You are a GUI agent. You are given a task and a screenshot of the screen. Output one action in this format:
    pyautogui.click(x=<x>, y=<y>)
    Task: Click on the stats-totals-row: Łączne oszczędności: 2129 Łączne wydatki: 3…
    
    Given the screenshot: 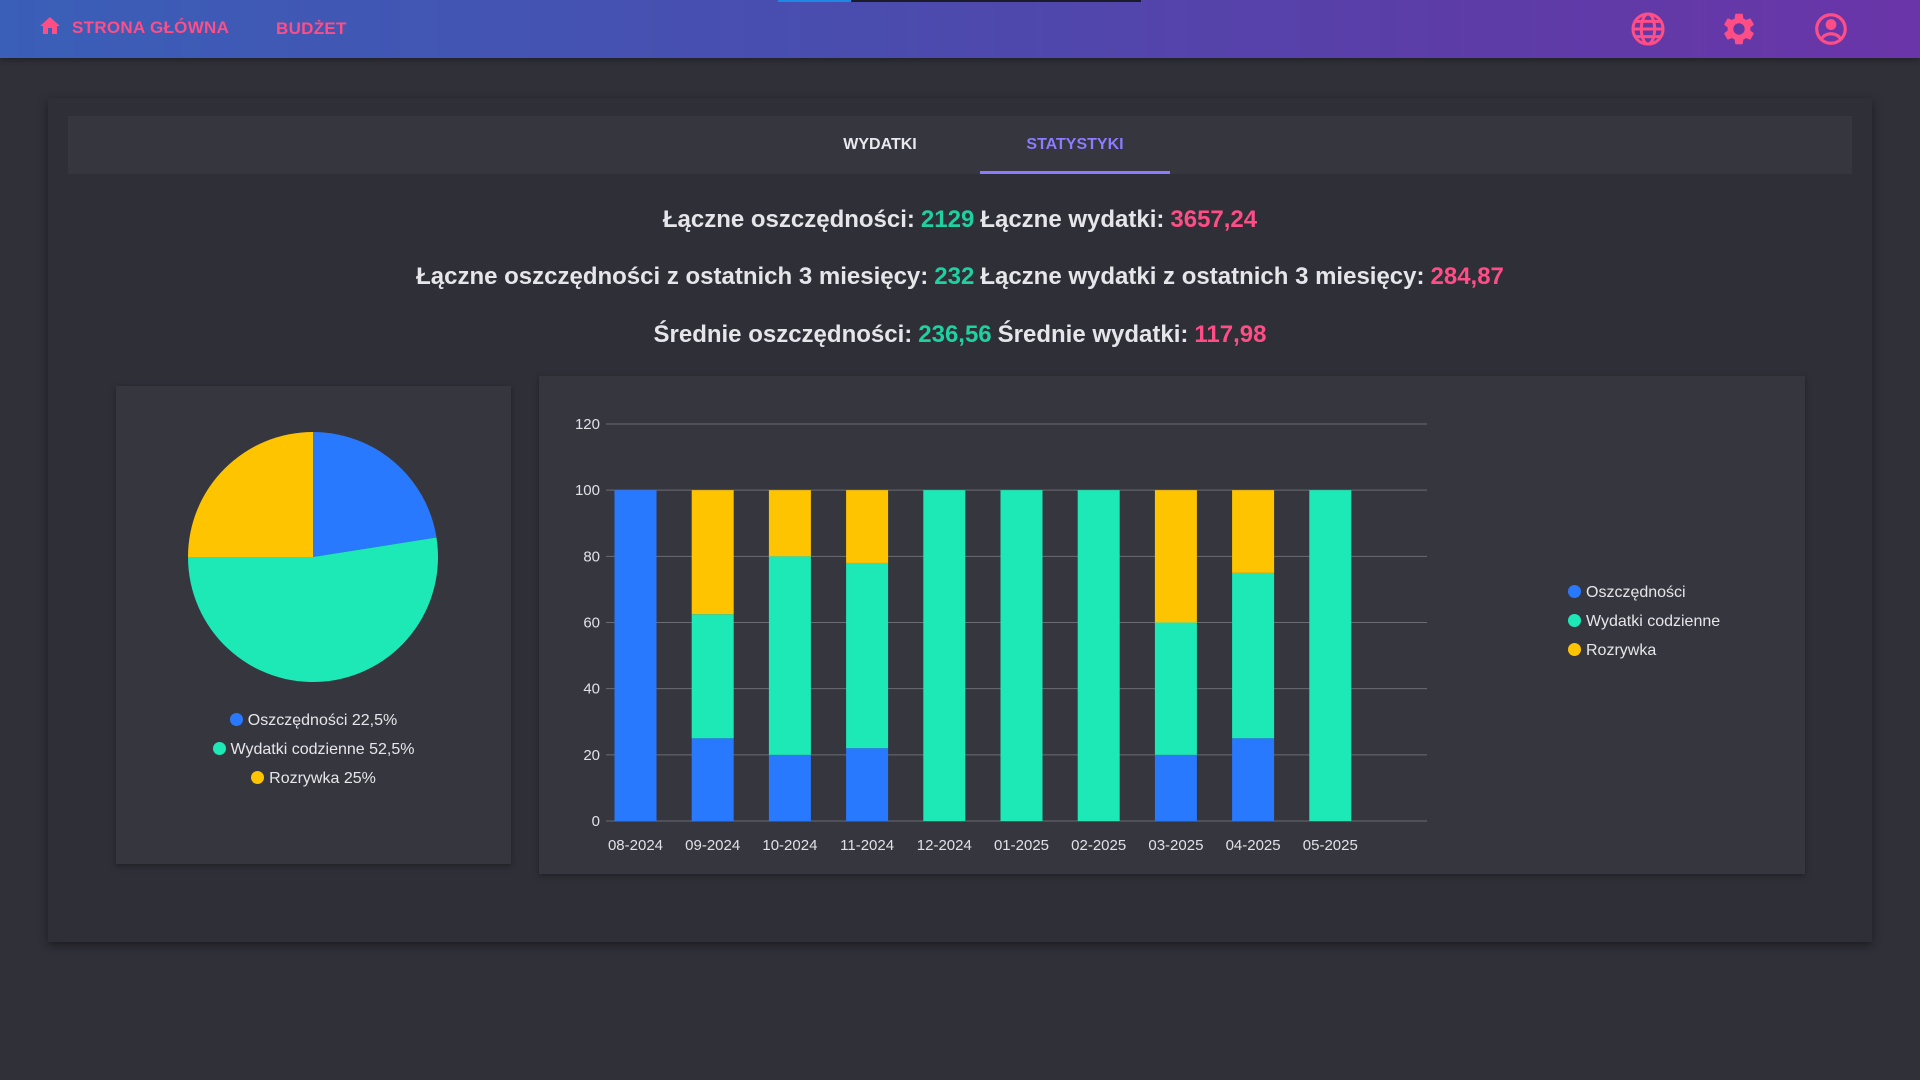 What is the action you would take?
    pyautogui.click(x=960, y=220)
    